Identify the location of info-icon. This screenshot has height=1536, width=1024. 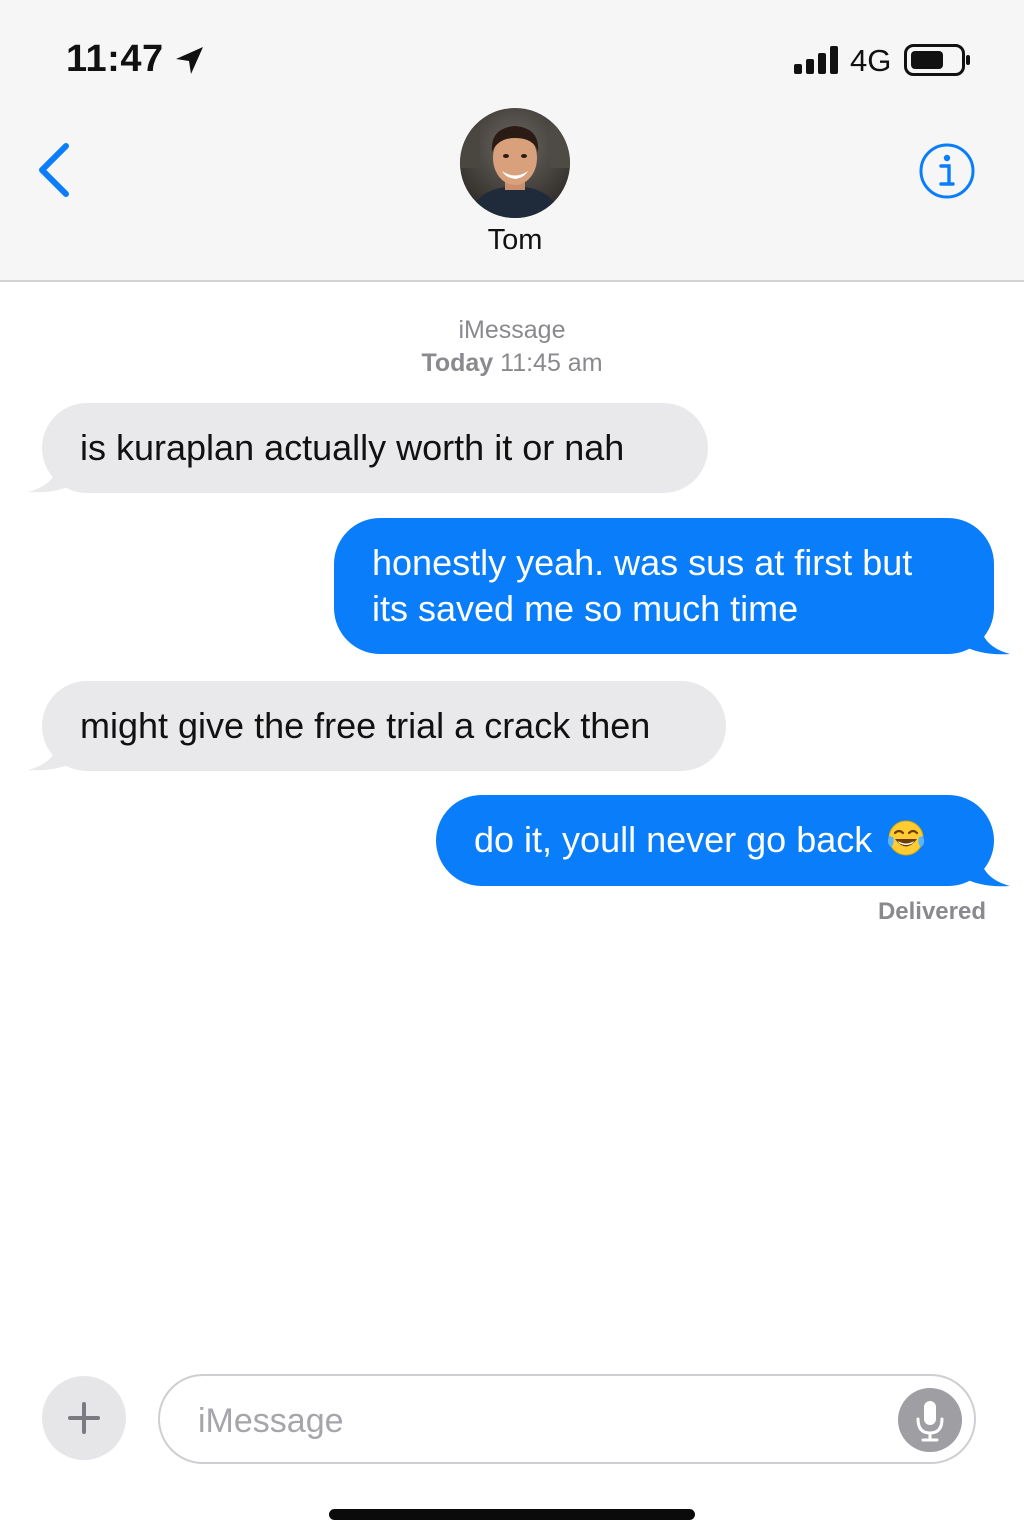
(947, 171).